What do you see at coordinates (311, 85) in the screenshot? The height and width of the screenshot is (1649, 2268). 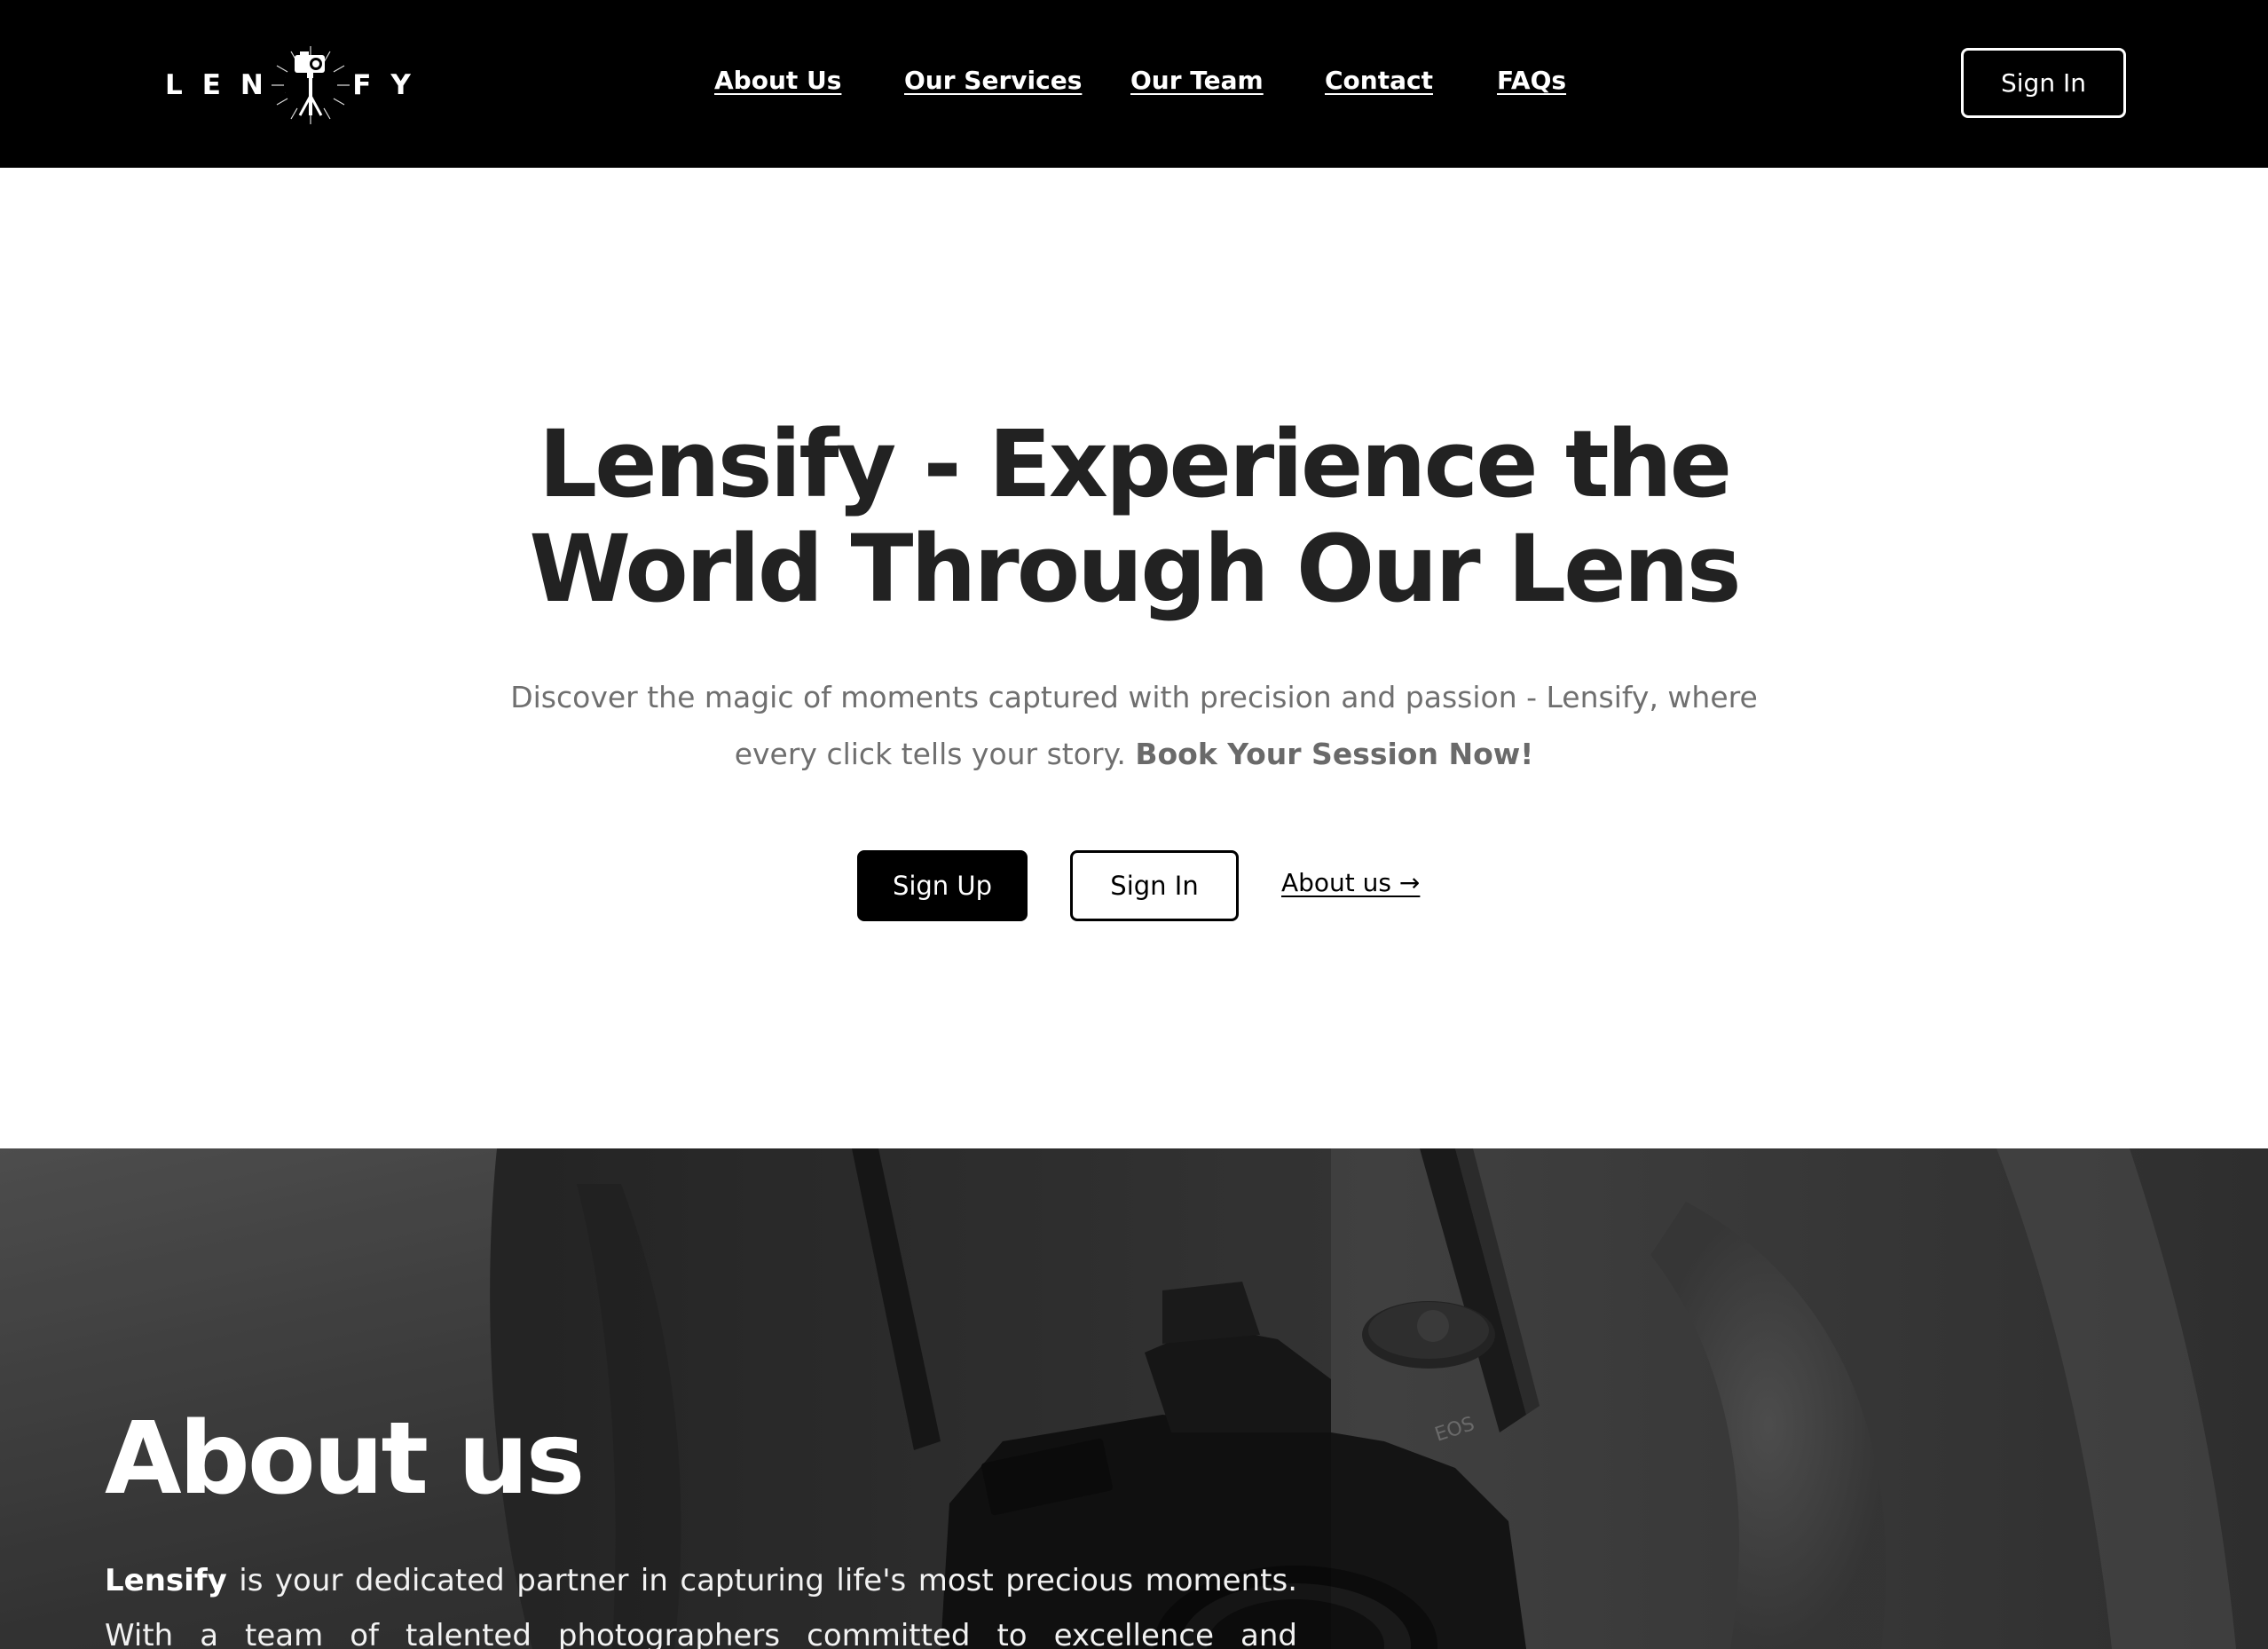 I see `camera-tripod-emblem-icon` at bounding box center [311, 85].